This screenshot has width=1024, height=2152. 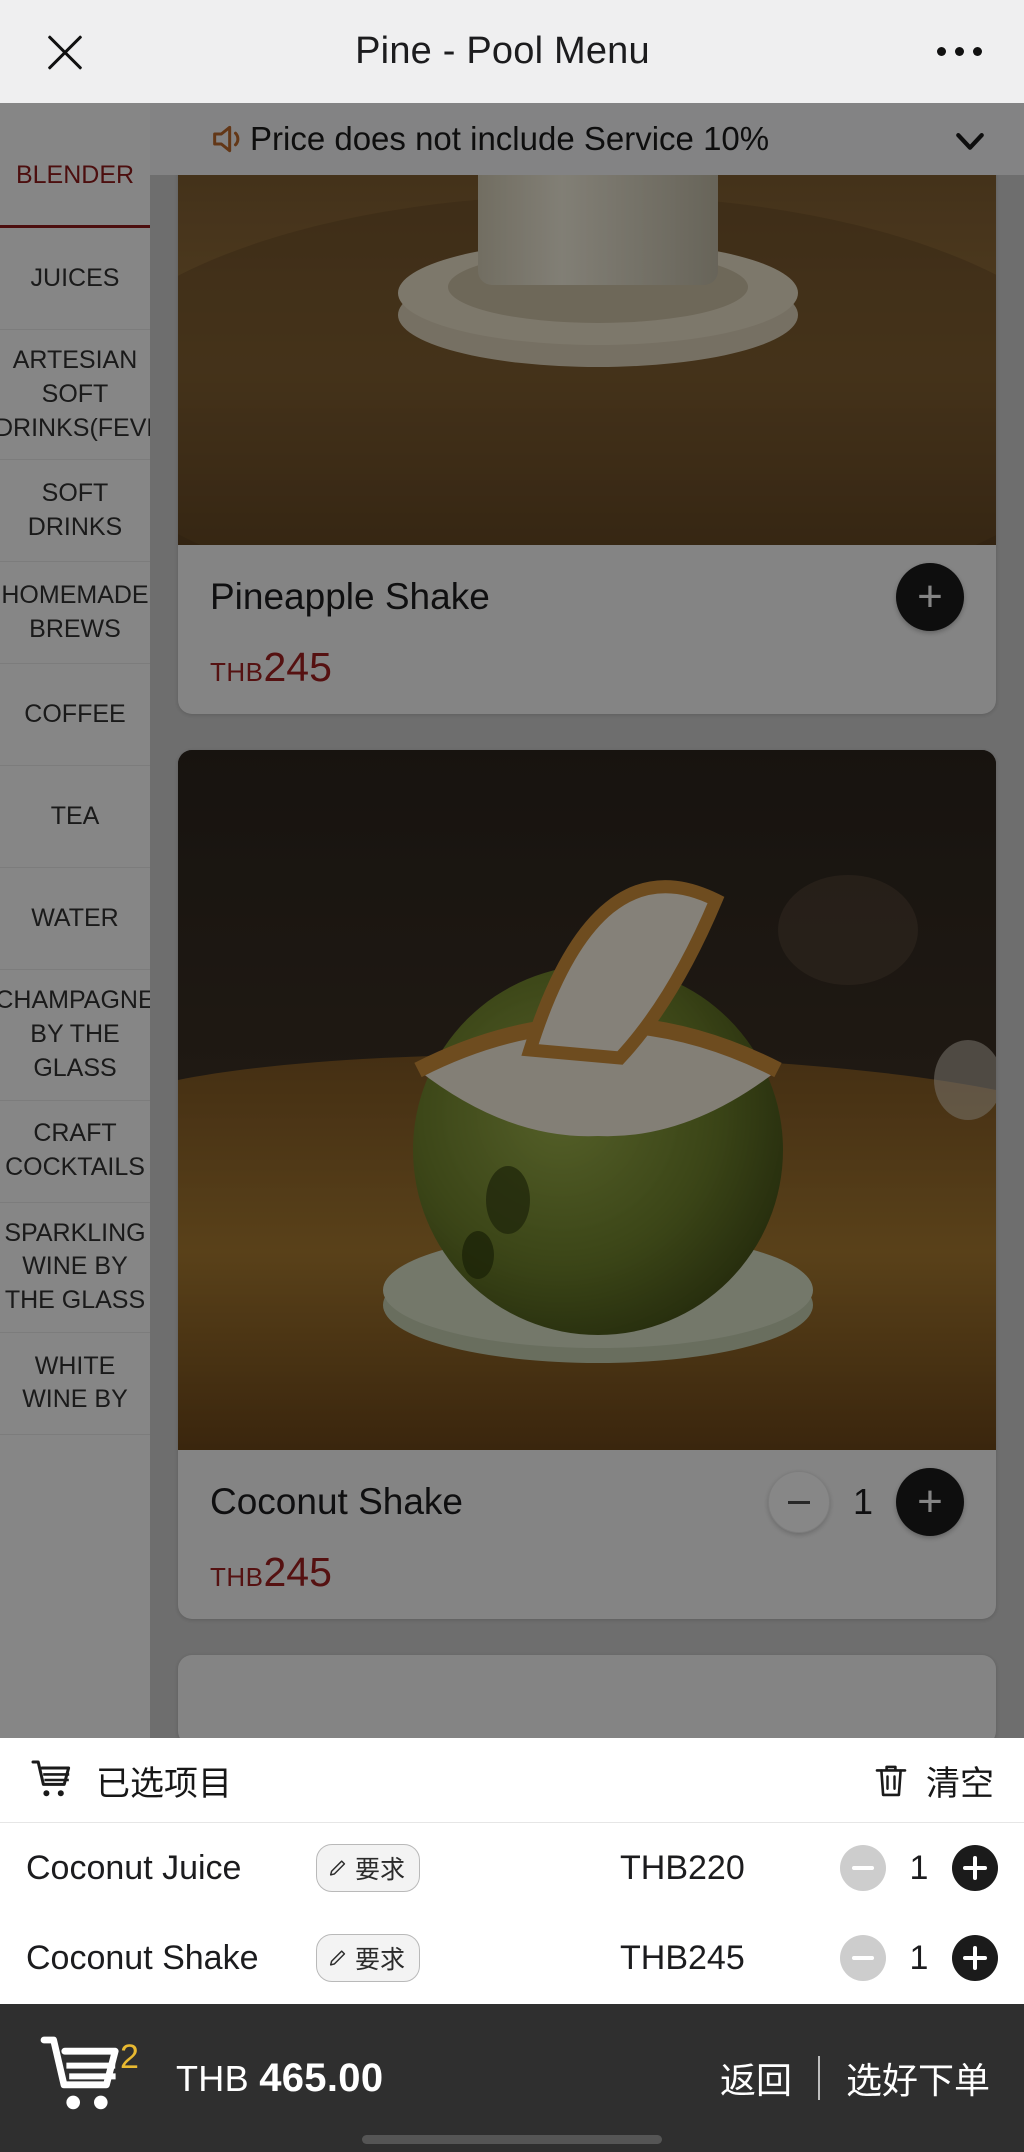 I want to click on sidebar-item-label: WATER, so click(x=75, y=917).